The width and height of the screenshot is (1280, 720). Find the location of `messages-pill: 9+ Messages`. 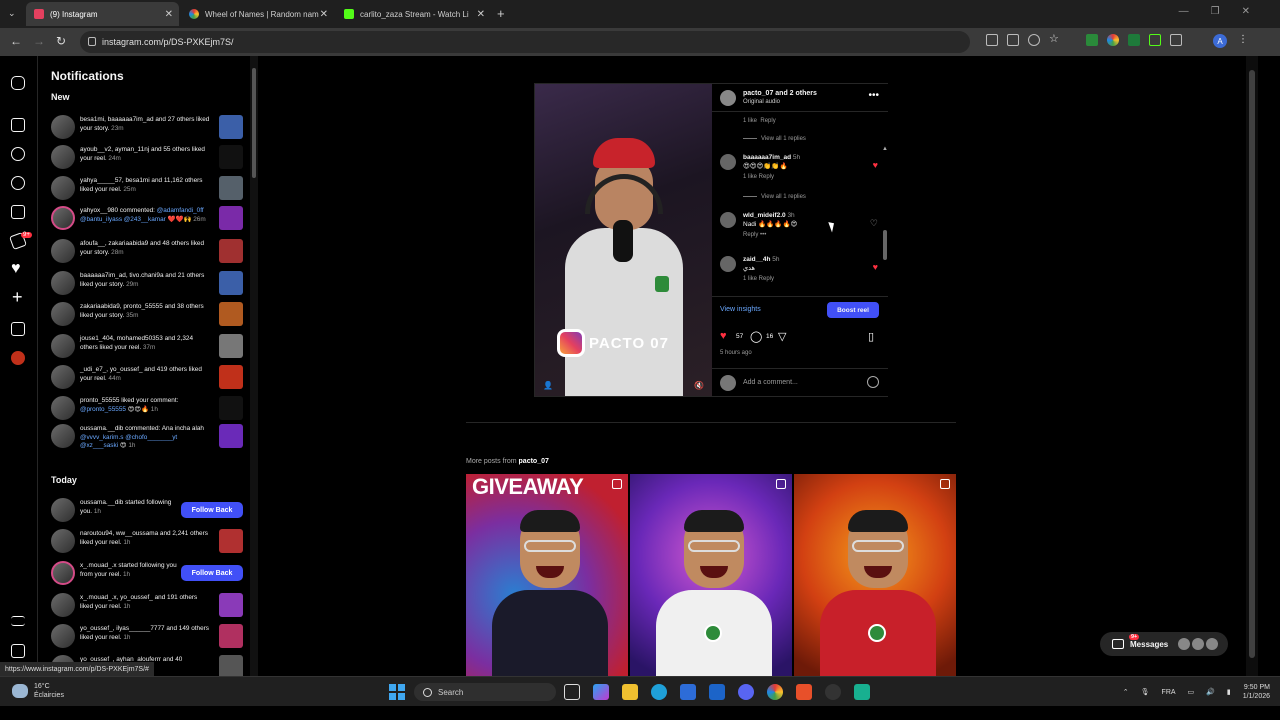

messages-pill: 9+ Messages is located at coordinates (1164, 644).